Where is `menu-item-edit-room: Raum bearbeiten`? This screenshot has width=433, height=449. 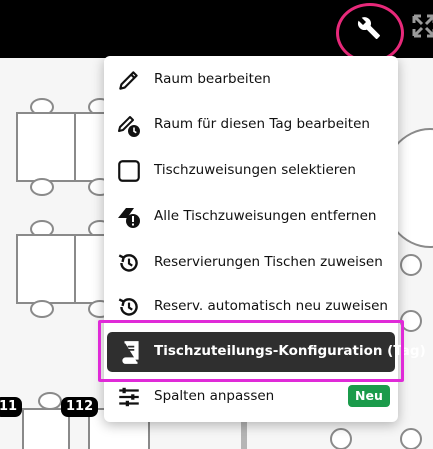 menu-item-edit-room: Raum bearbeiten is located at coordinates (251, 79).